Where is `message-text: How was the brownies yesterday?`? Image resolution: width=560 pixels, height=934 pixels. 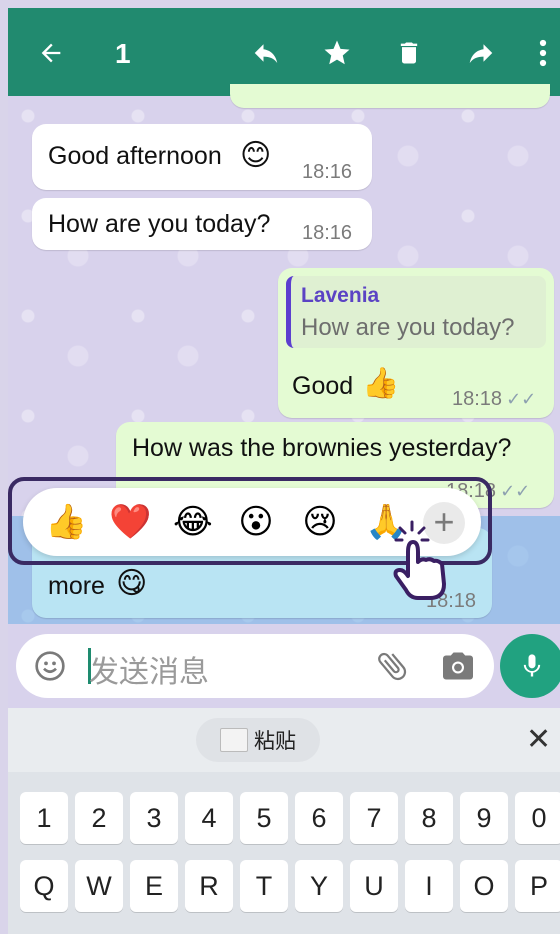 message-text: How was the brownies yesterday? is located at coordinates (322, 448).